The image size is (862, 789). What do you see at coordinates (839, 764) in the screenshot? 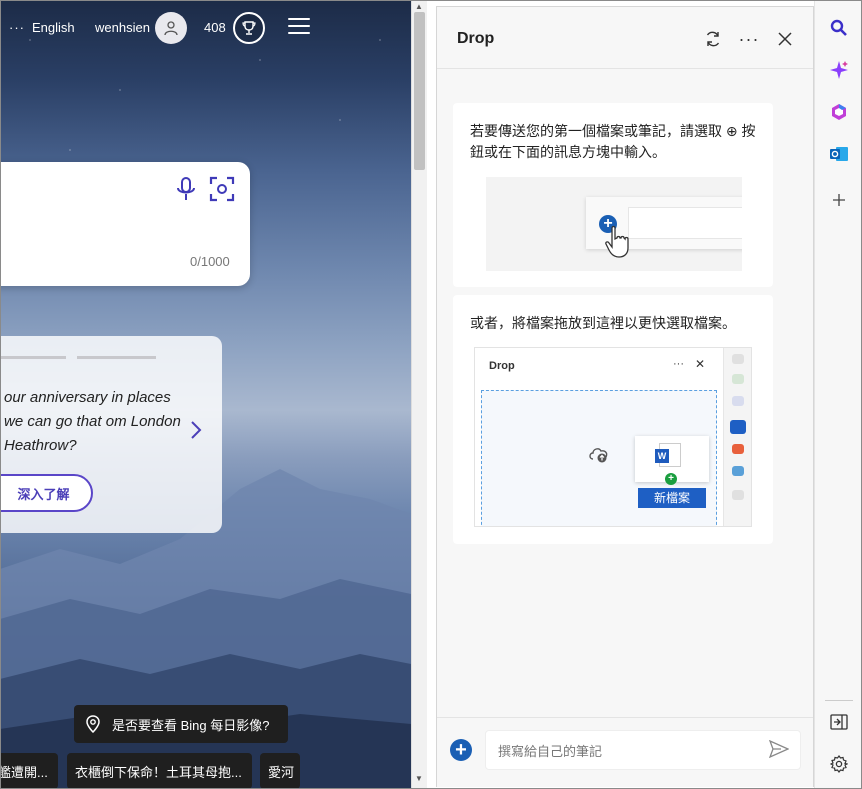
I see `settings-icon` at bounding box center [839, 764].